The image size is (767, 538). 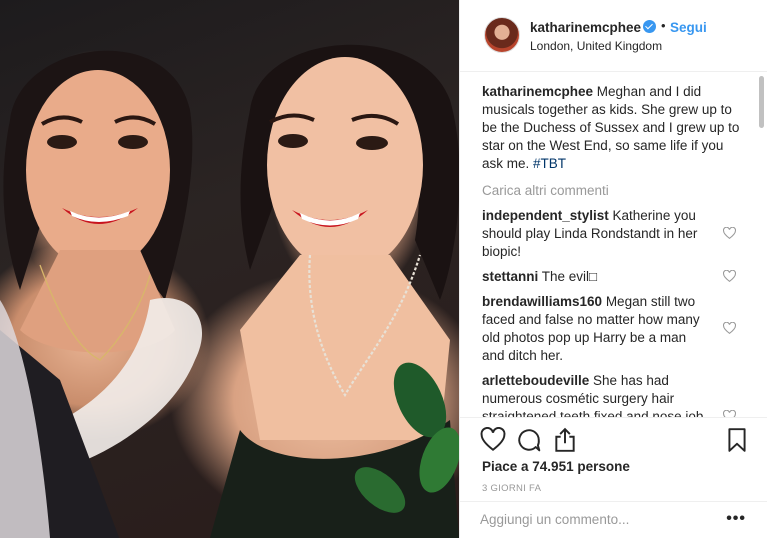 What do you see at coordinates (542, 301) in the screenshot?
I see `comment-username: brendawilliams160` at bounding box center [542, 301].